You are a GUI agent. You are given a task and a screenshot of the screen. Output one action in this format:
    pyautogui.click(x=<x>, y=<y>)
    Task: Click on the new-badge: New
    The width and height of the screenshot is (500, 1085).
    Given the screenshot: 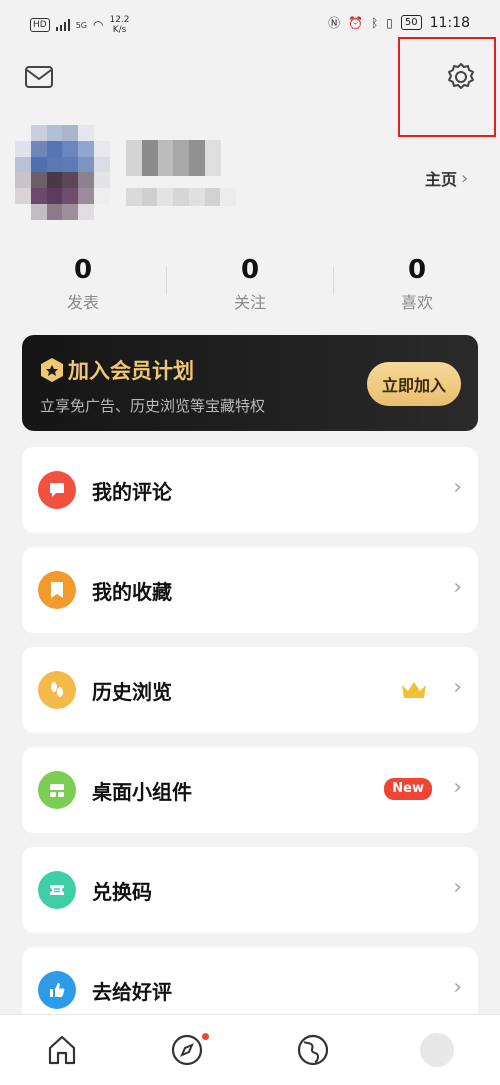 What is the action you would take?
    pyautogui.click(x=408, y=789)
    